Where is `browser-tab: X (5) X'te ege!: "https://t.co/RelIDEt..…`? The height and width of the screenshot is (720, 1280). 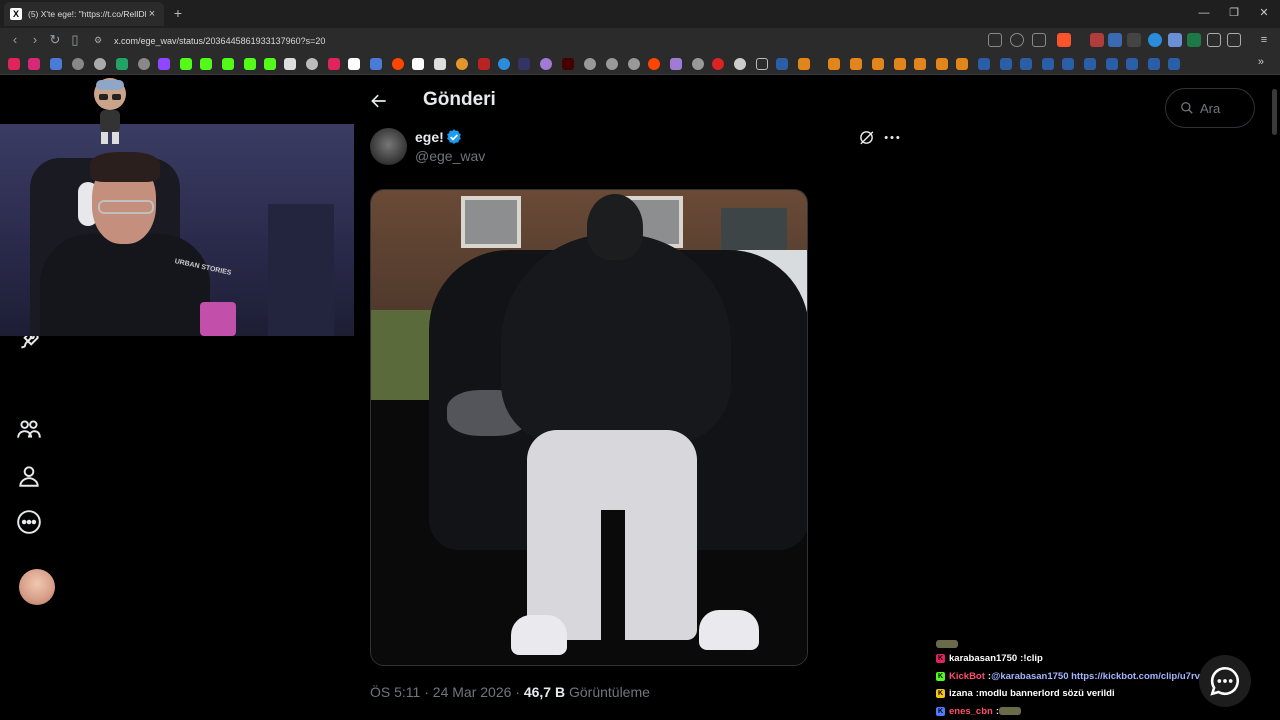
browser-tab: X (5) X'te ege!: "https://t.co/RelIDEt..… is located at coordinates (84, 14).